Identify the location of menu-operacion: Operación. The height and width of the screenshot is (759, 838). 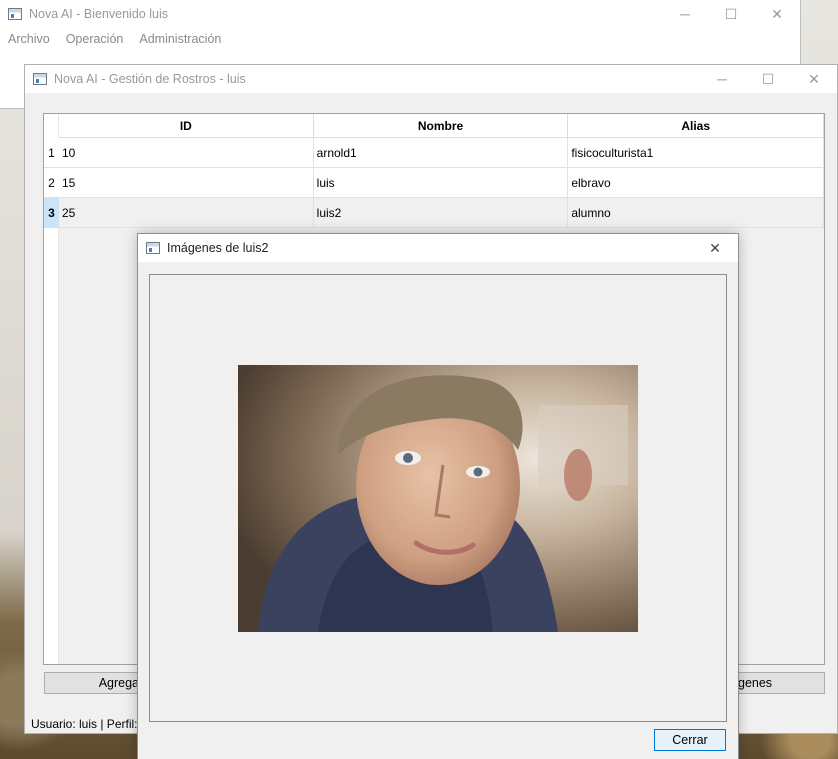
(95, 39).